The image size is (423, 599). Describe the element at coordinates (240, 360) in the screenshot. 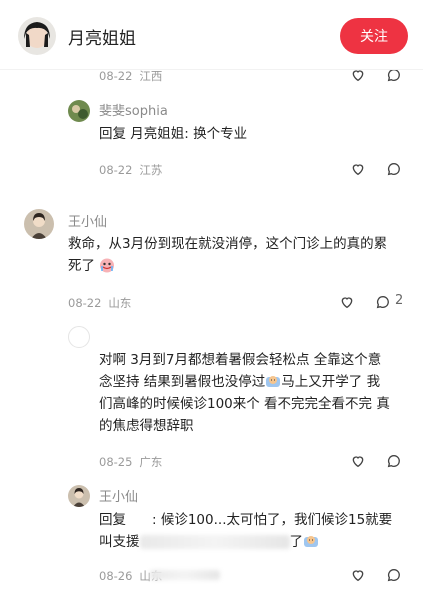

I see `reply-text-line: 对啊 3月到7月都想着暑假会轻松点 全靠这个意` at that location.